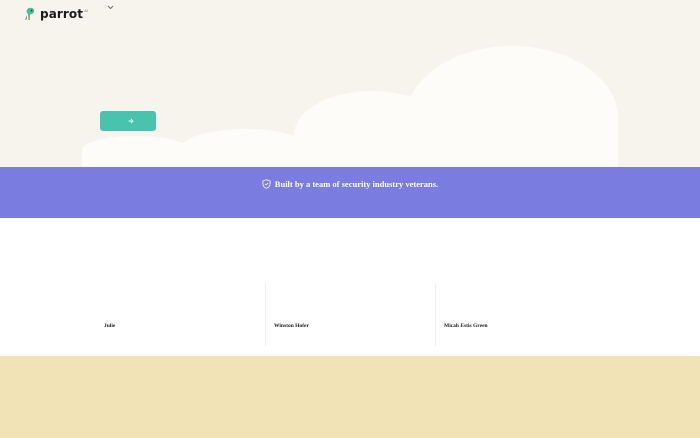 Image resolution: width=700 pixels, height=438 pixels. I want to click on hero-cta-button, so click(128, 121).